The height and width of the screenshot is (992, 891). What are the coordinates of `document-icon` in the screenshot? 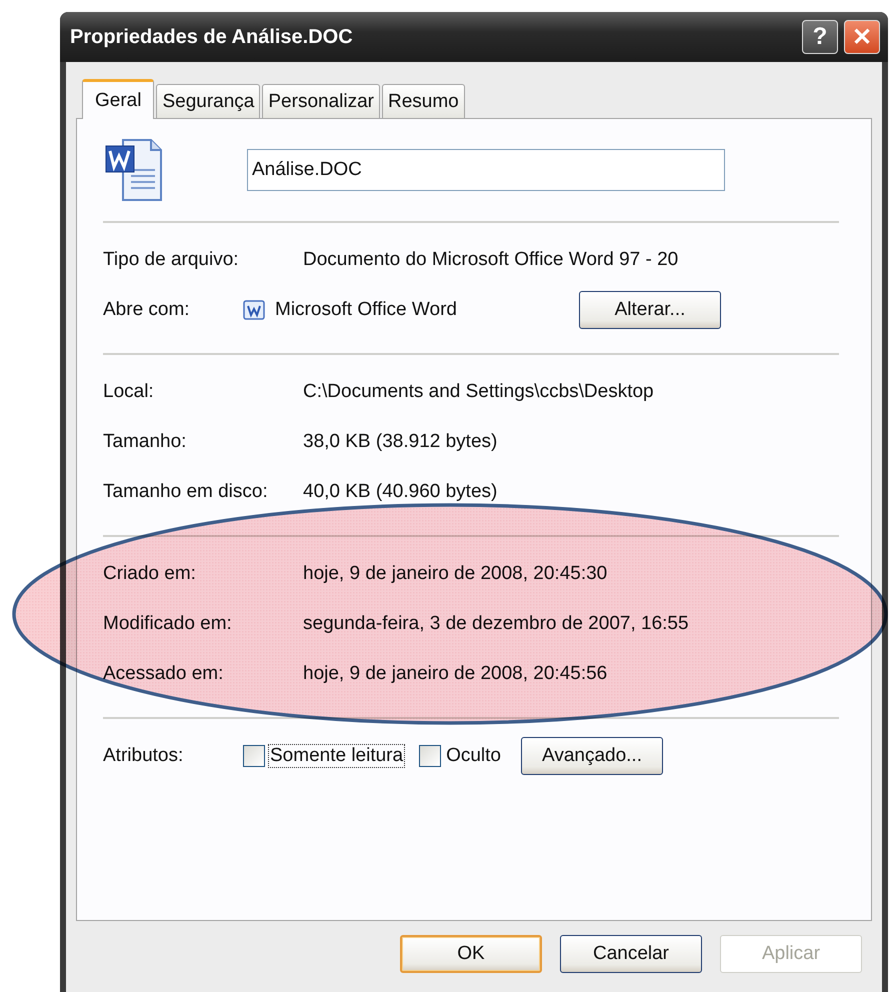 It's located at (135, 170).